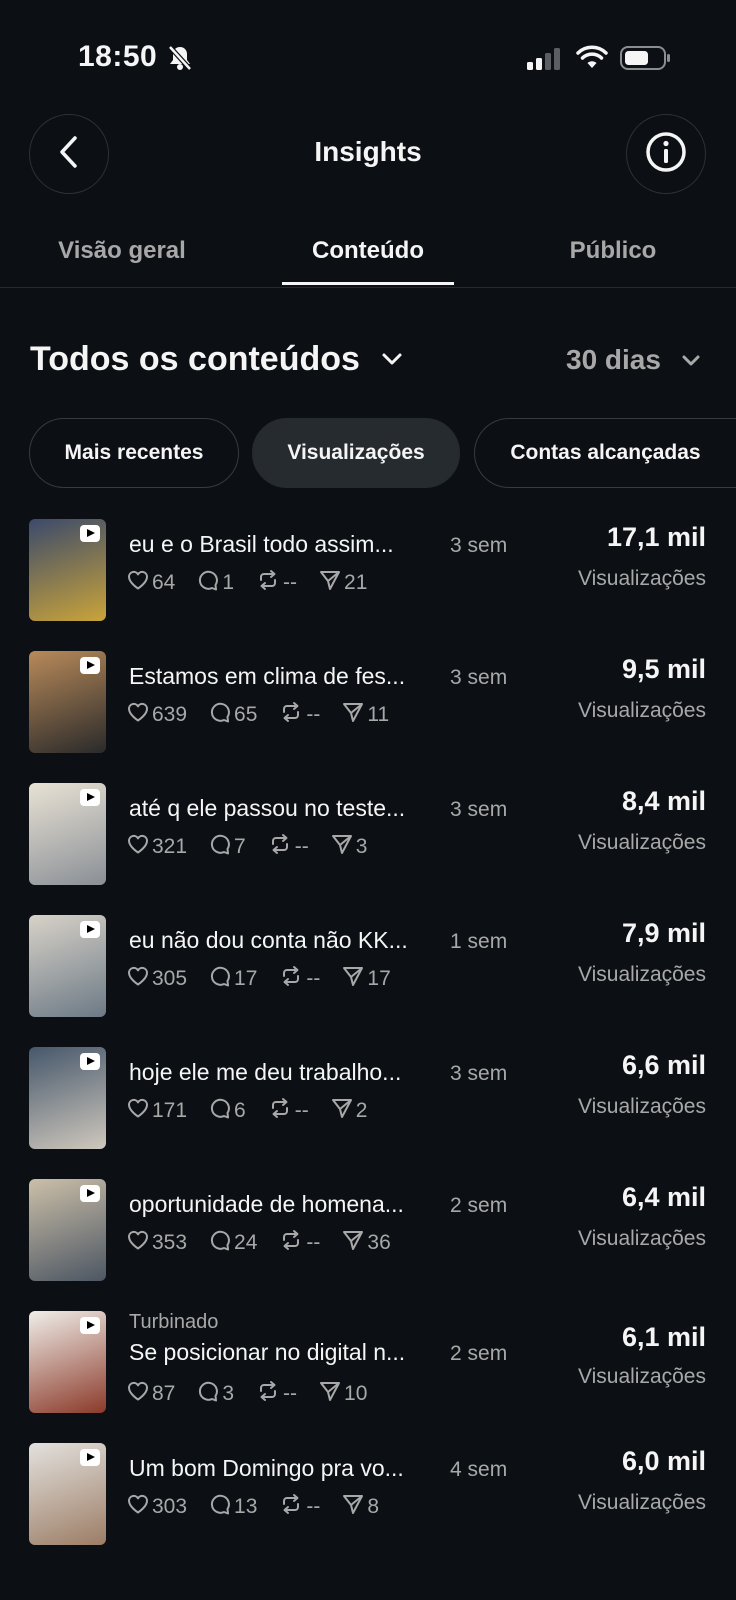  Describe the element at coordinates (233, 715) in the screenshot. I see `comments-stat: 65` at that location.